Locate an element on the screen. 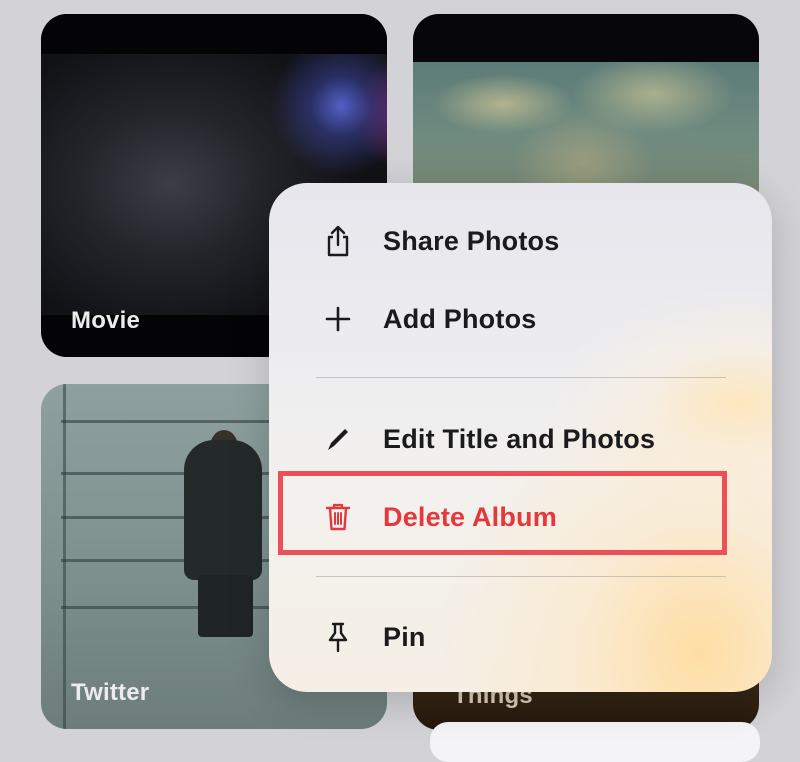  pin-icon is located at coordinates (338, 637).